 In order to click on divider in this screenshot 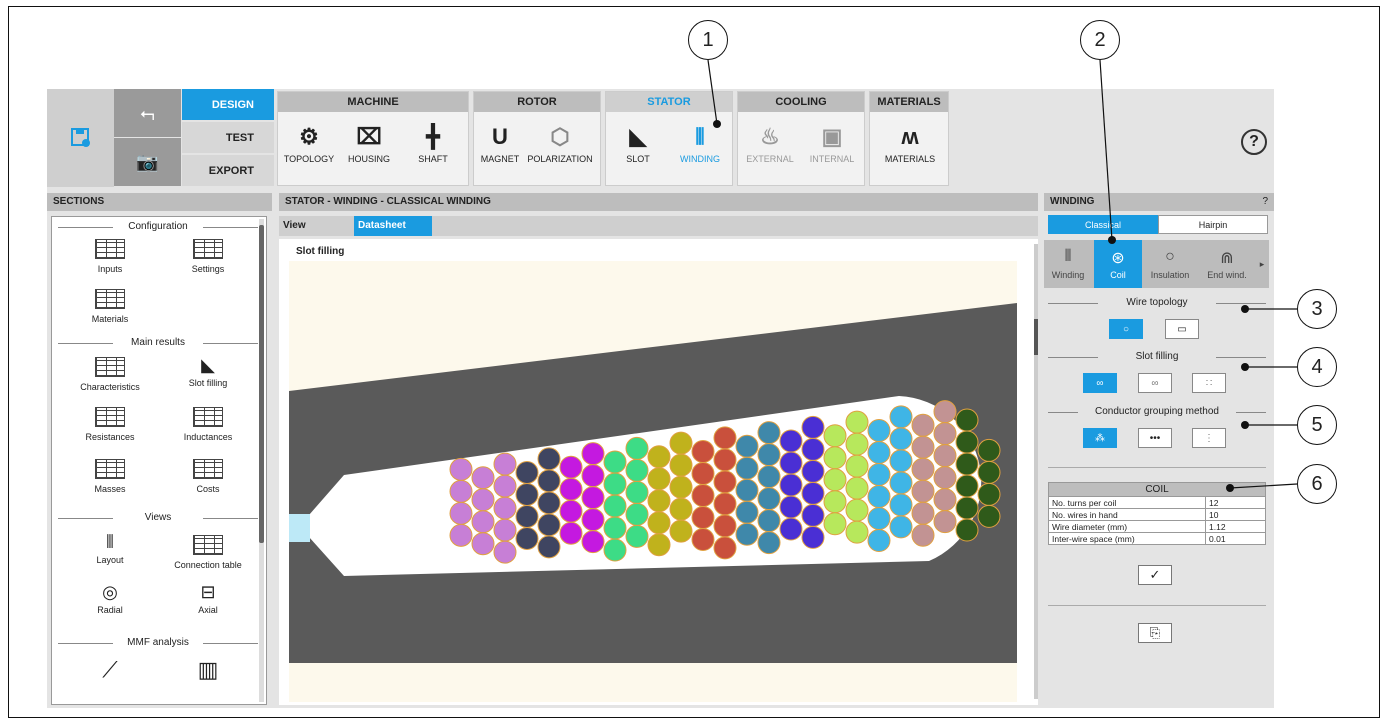, I will do `click(1157, 605)`.